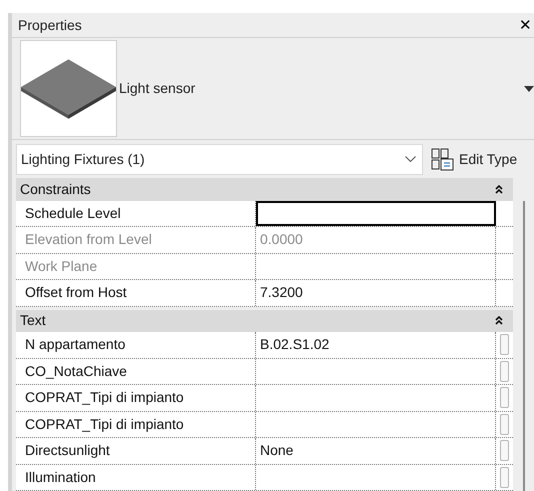  I want to click on property-name: N appartamento, so click(136, 345).